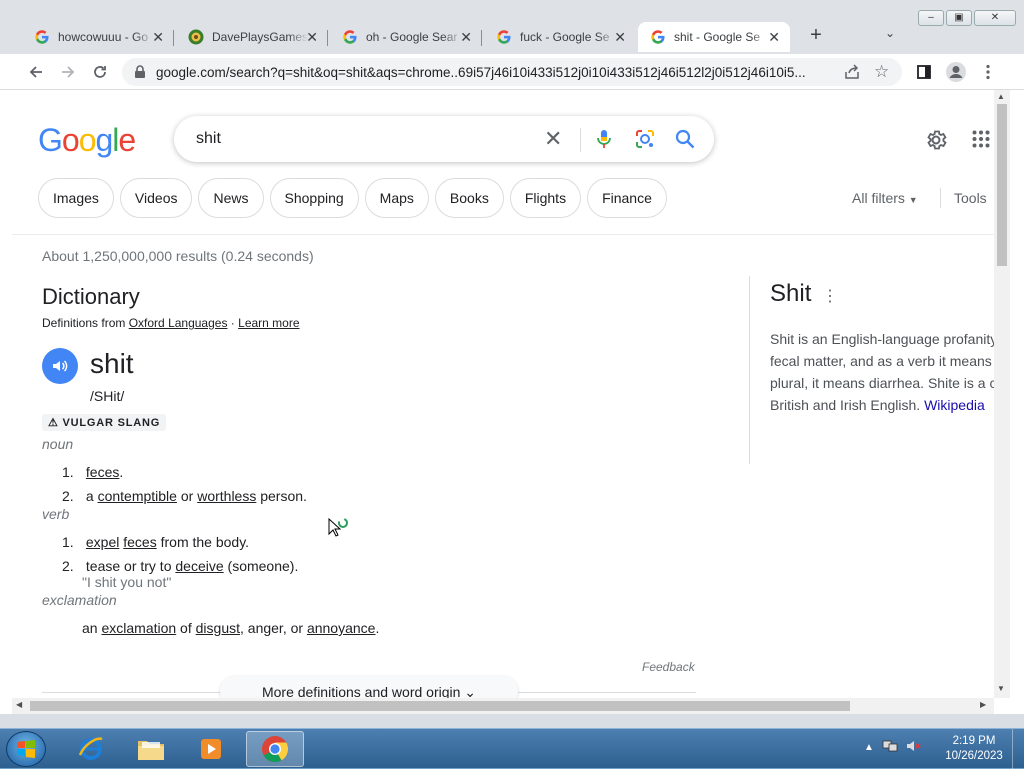 Image resolution: width=1024 pixels, height=769 pixels. Describe the element at coordinates (444, 139) in the screenshot. I see `search-box: shit ✕` at that location.